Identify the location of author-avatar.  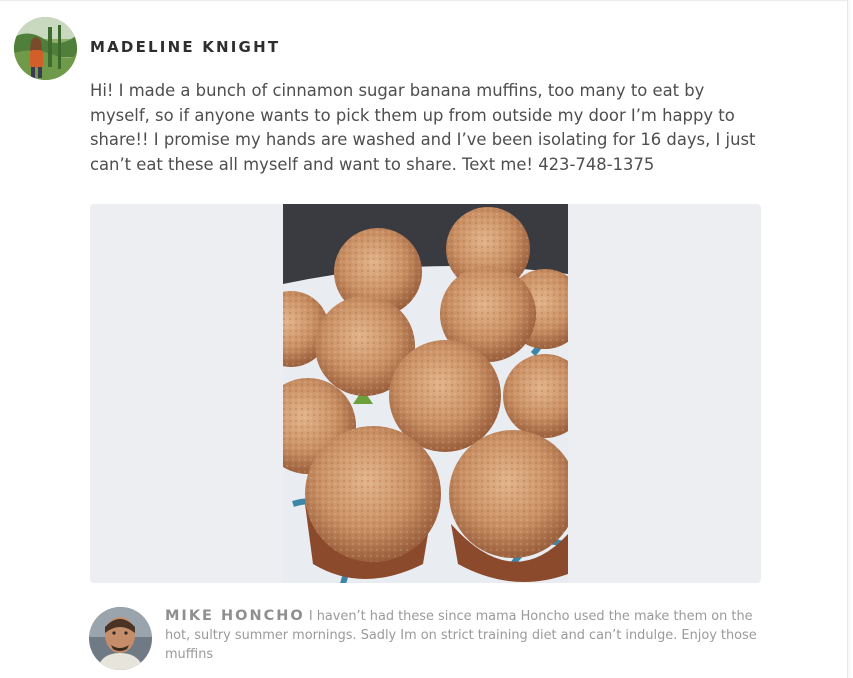
(45, 48).